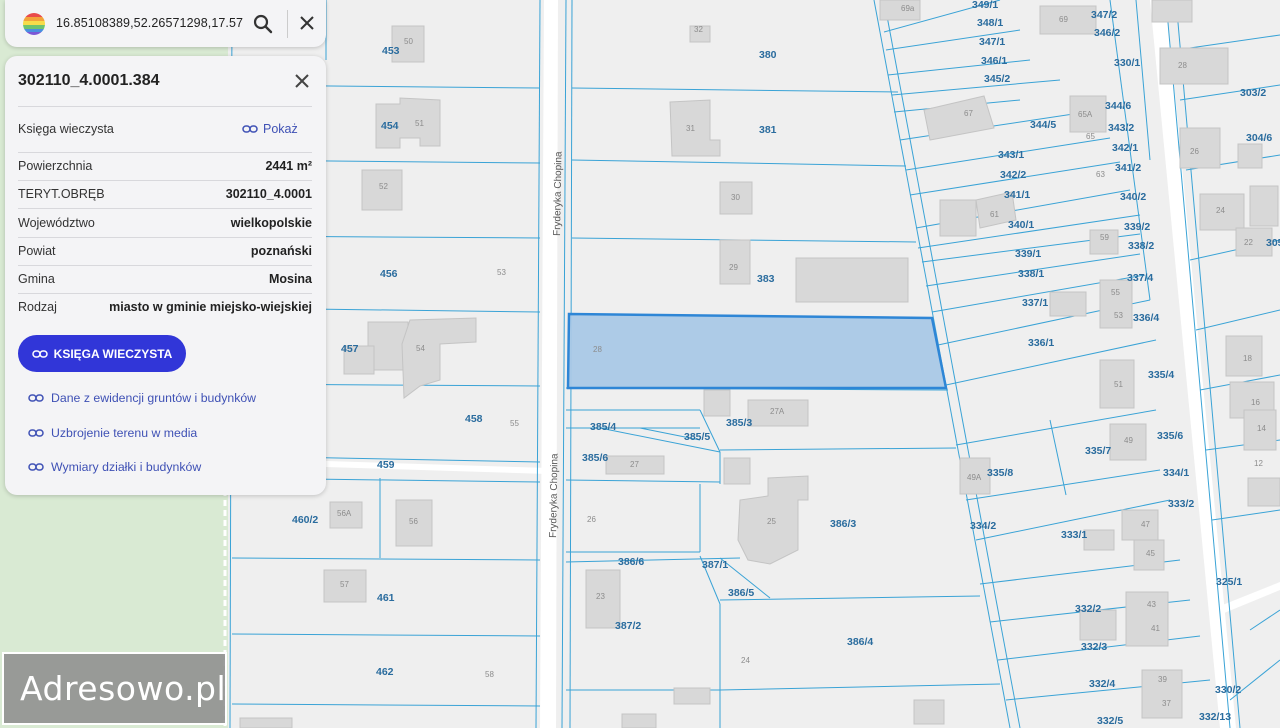 The width and height of the screenshot is (1280, 728). I want to click on row-type-value: miasto w gminie miejsko-wiejskiej, so click(210, 307).